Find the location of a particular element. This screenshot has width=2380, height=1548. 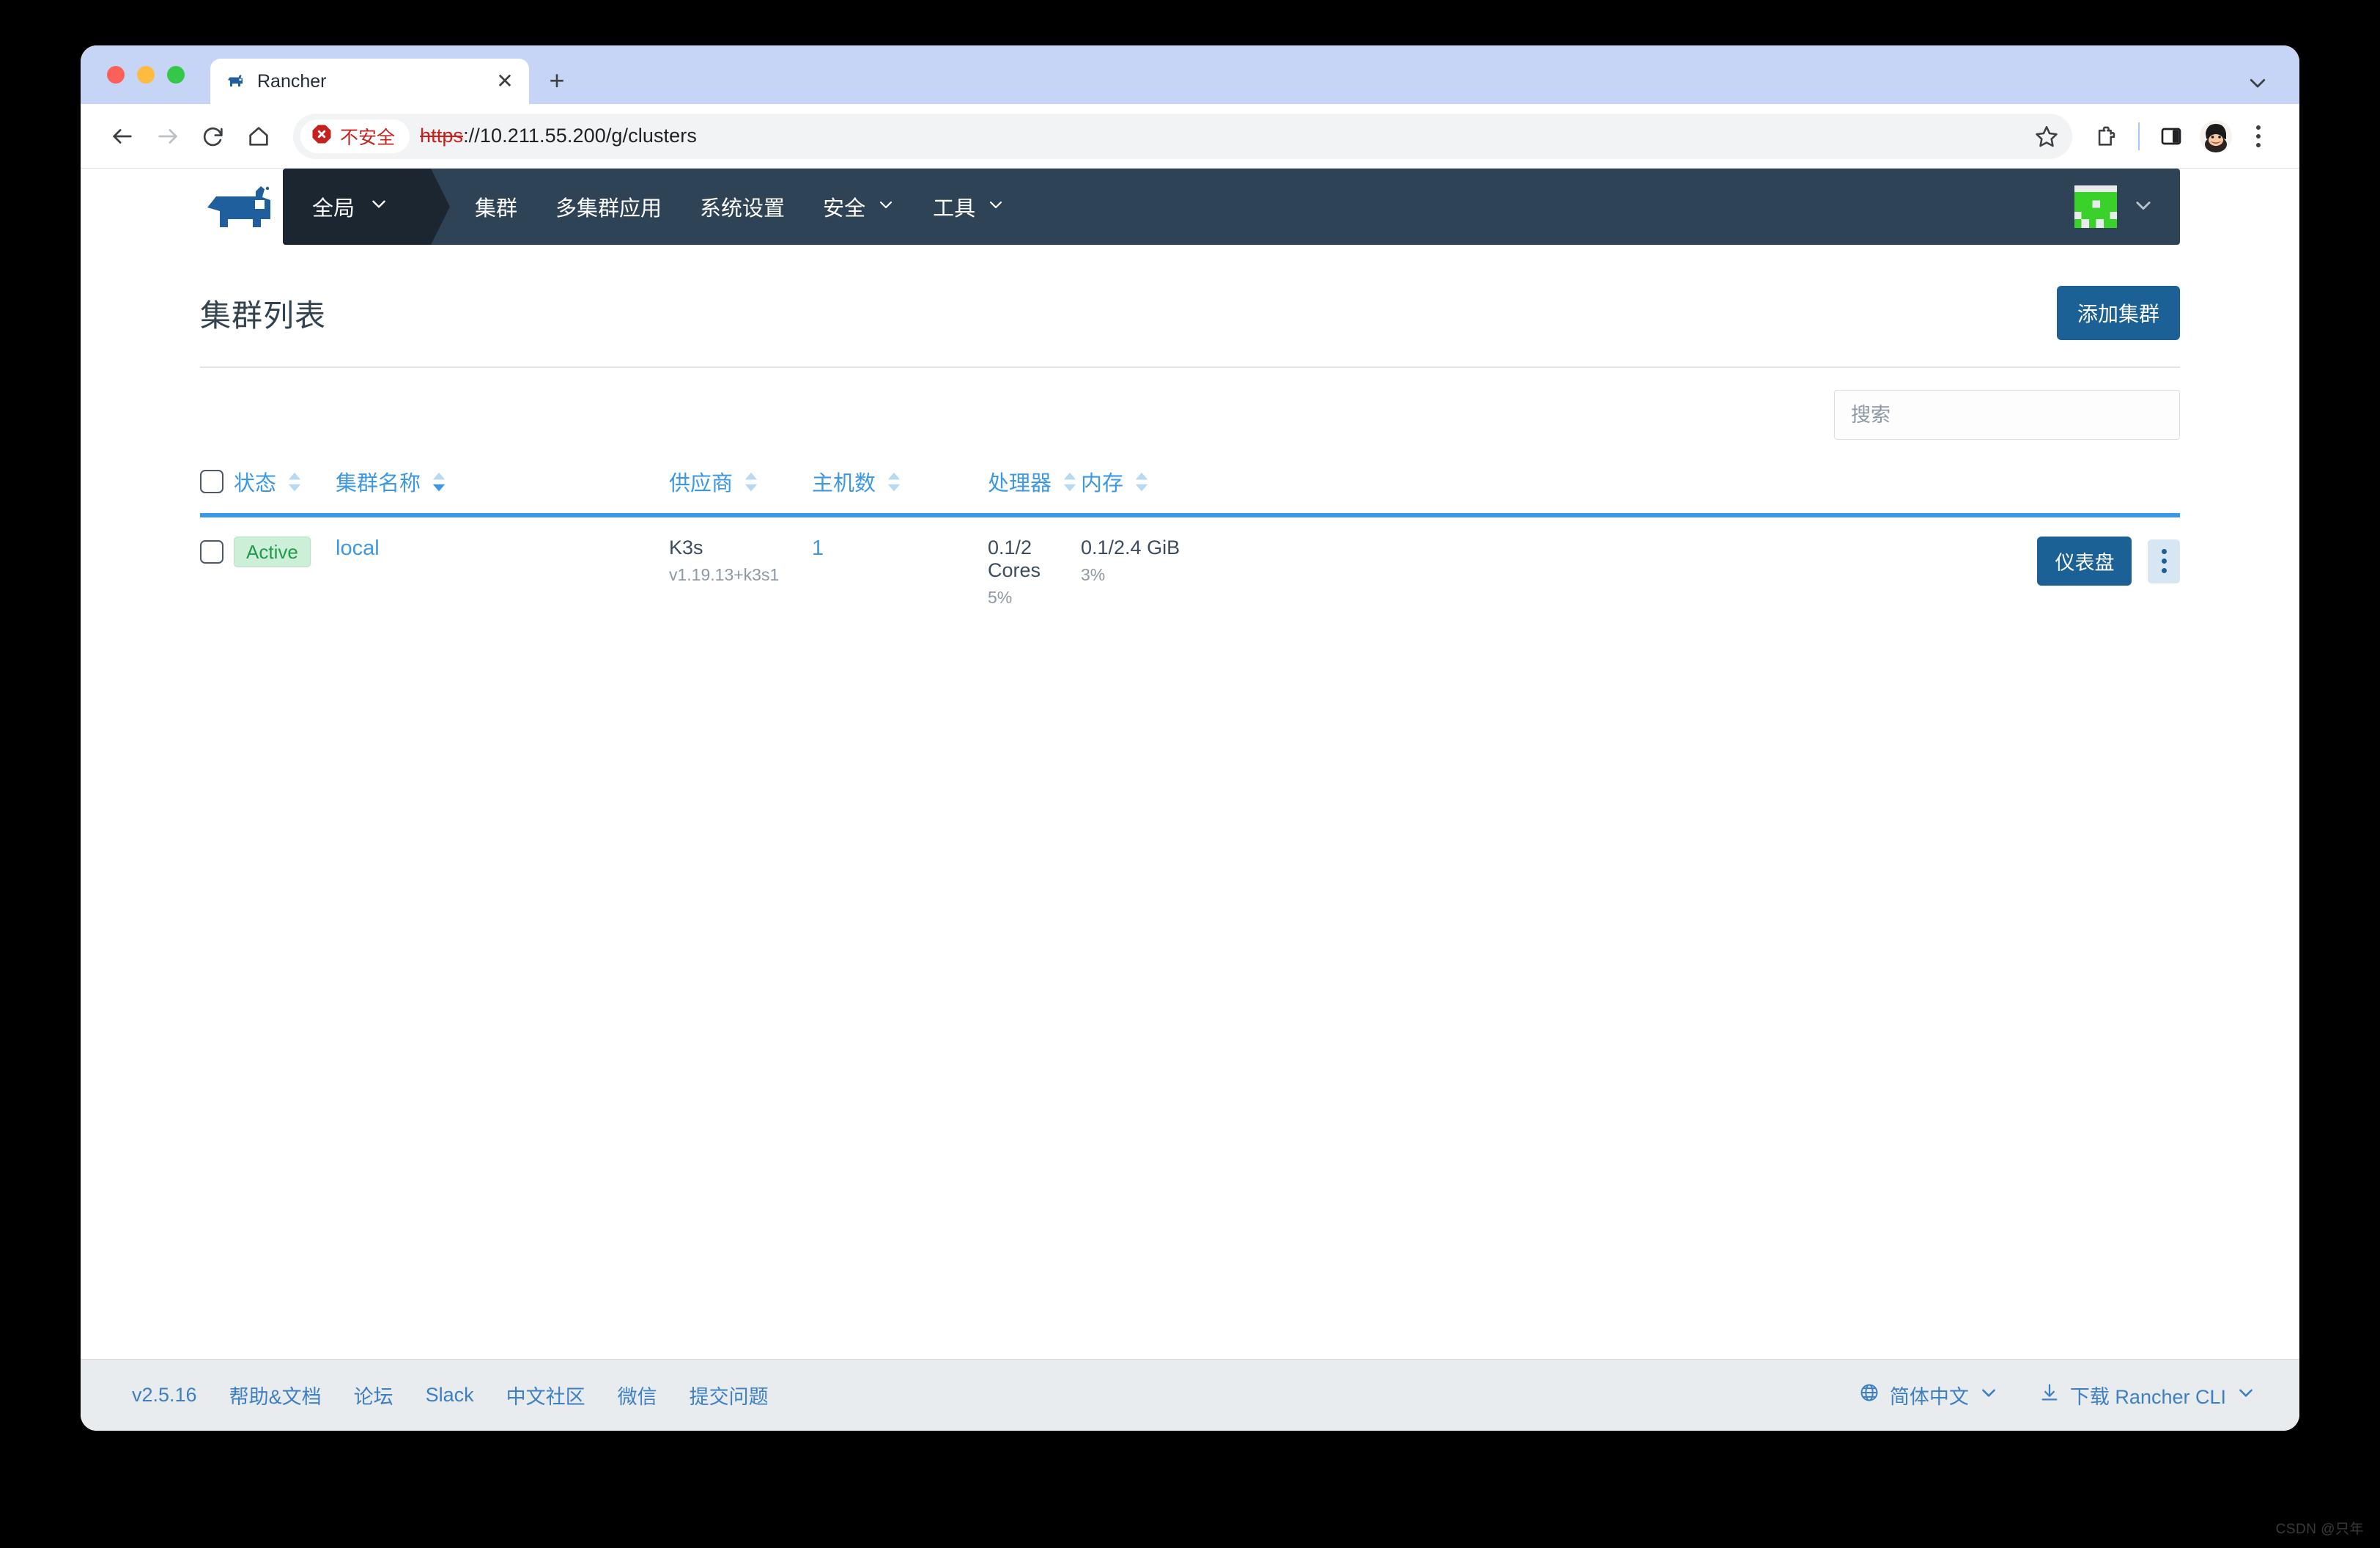

nav-items: 集群 多集群应用 系统设置 安全 工具 is located at coordinates (740, 207).